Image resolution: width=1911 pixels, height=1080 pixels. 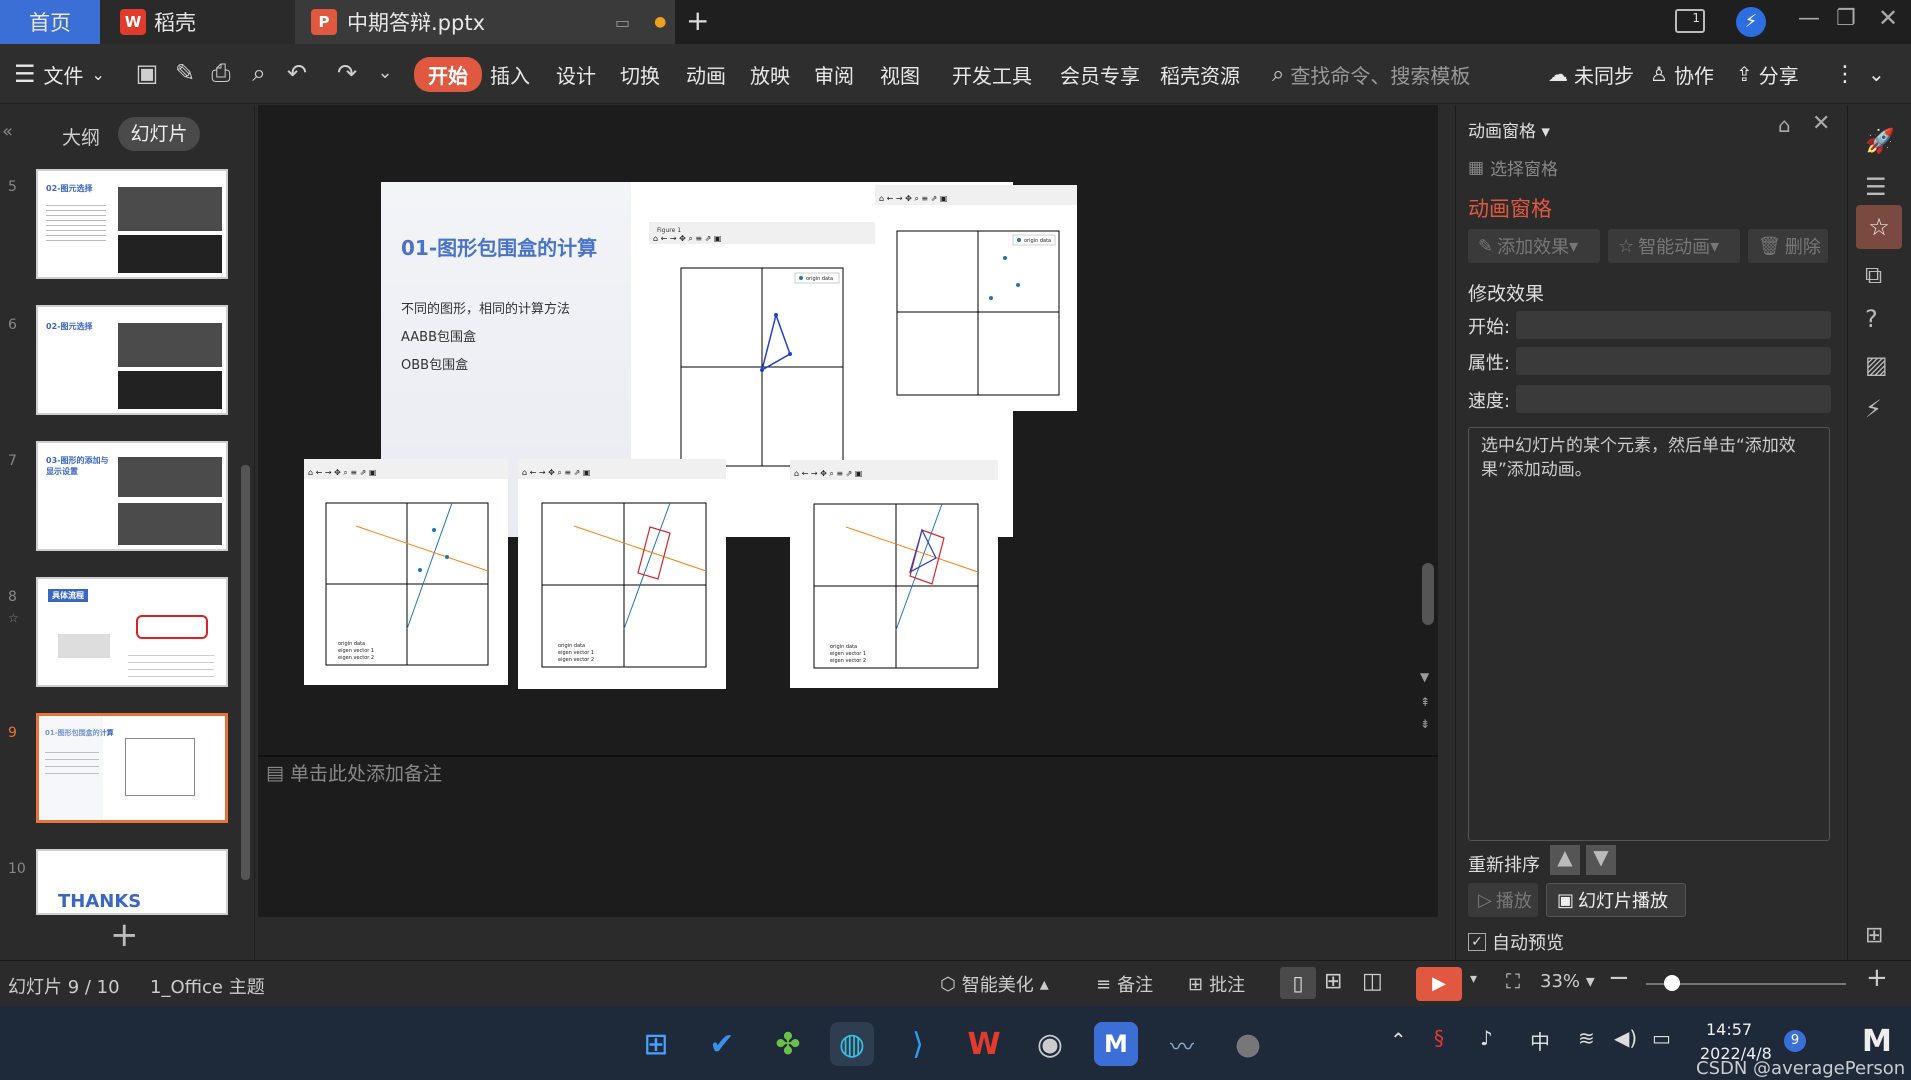 What do you see at coordinates (834, 74) in the screenshot?
I see `menu-review: 审阅` at bounding box center [834, 74].